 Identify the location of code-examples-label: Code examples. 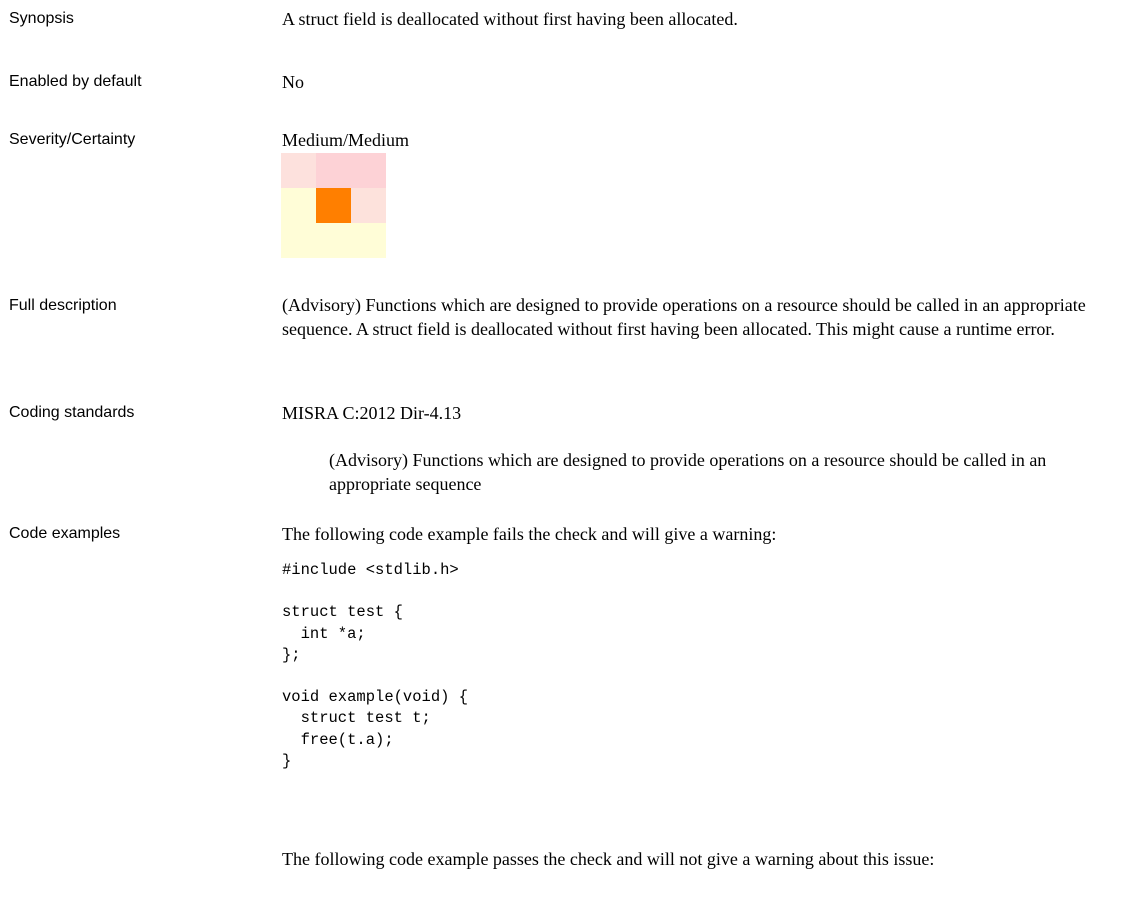
(65, 533).